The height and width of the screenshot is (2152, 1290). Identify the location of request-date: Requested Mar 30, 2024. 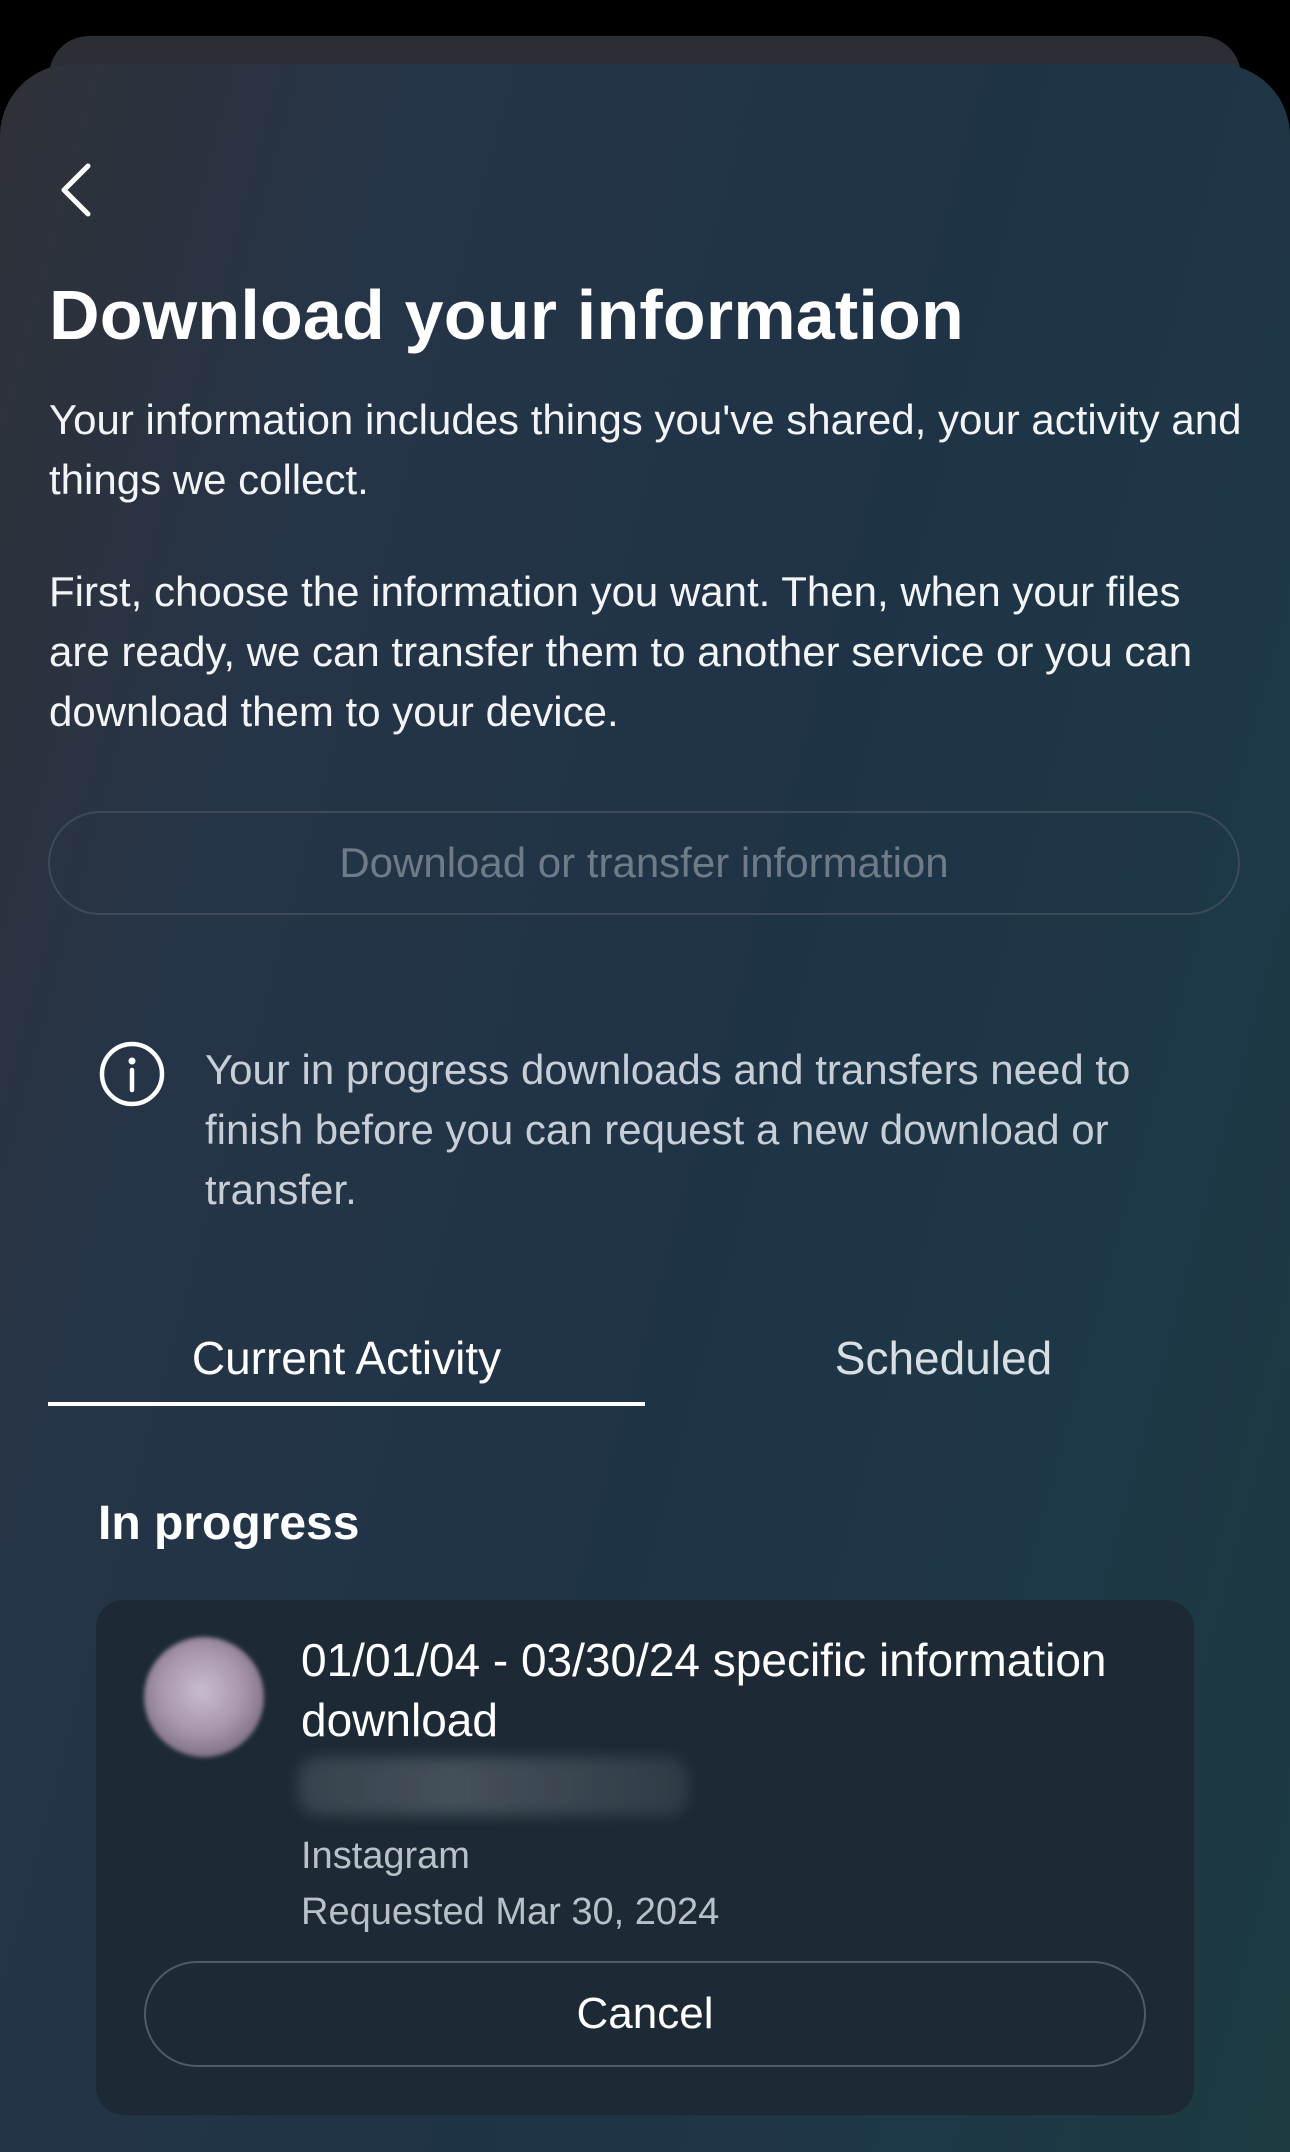
(510, 1912).